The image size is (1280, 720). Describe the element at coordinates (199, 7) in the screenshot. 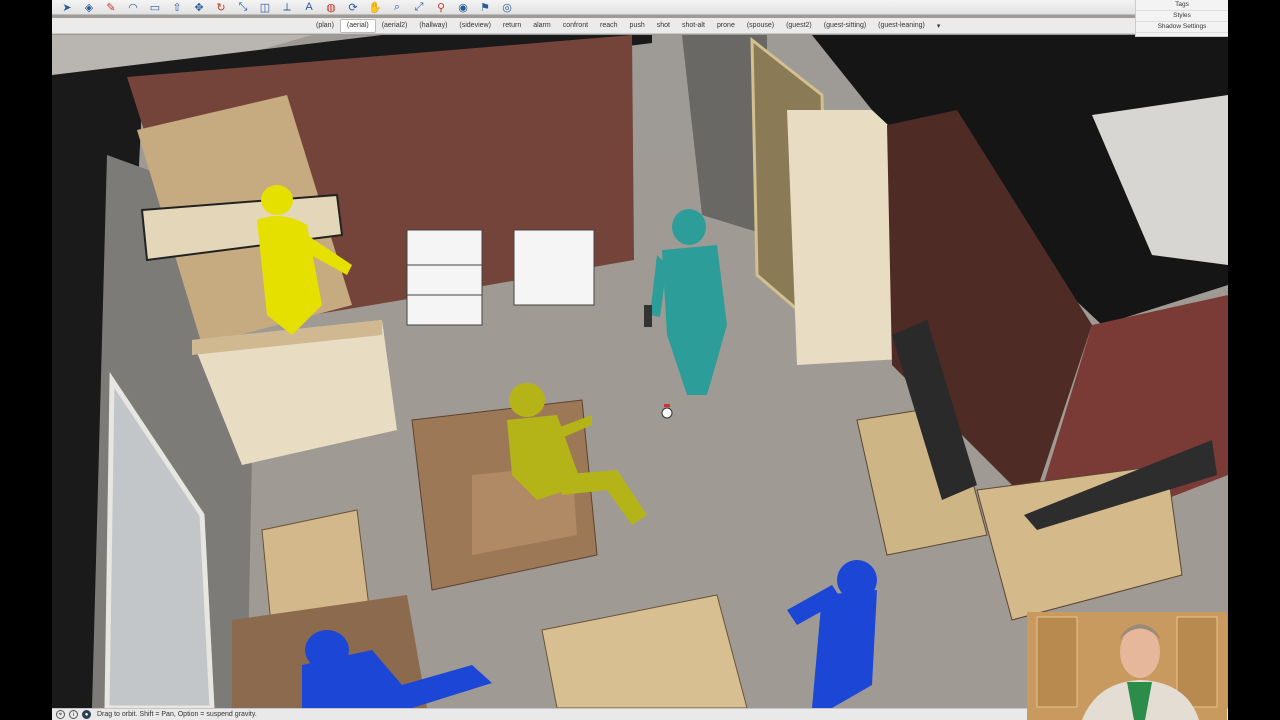

I see `move-icon: ✥` at that location.